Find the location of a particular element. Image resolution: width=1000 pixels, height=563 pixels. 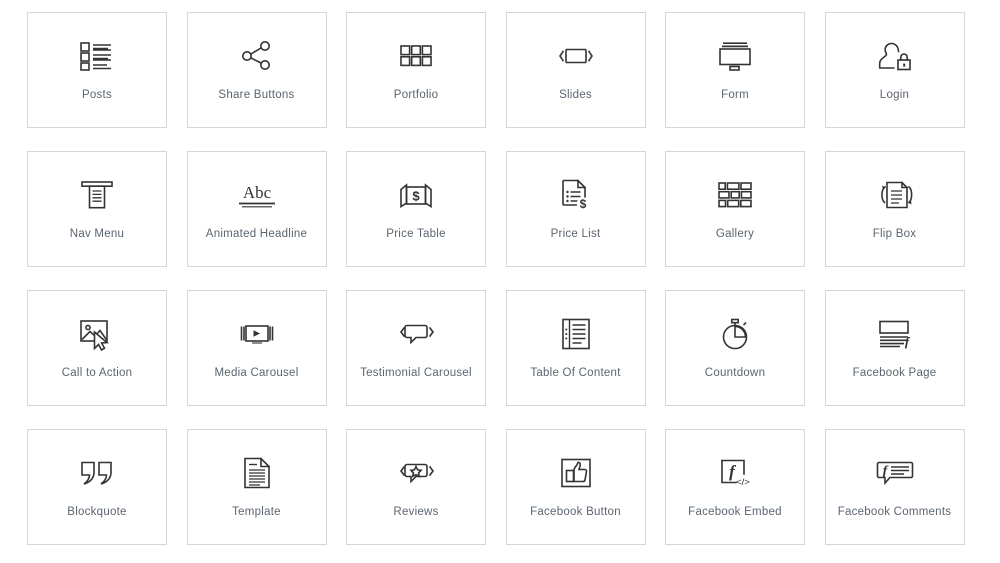

widget-card-posts: Posts is located at coordinates (97, 70).